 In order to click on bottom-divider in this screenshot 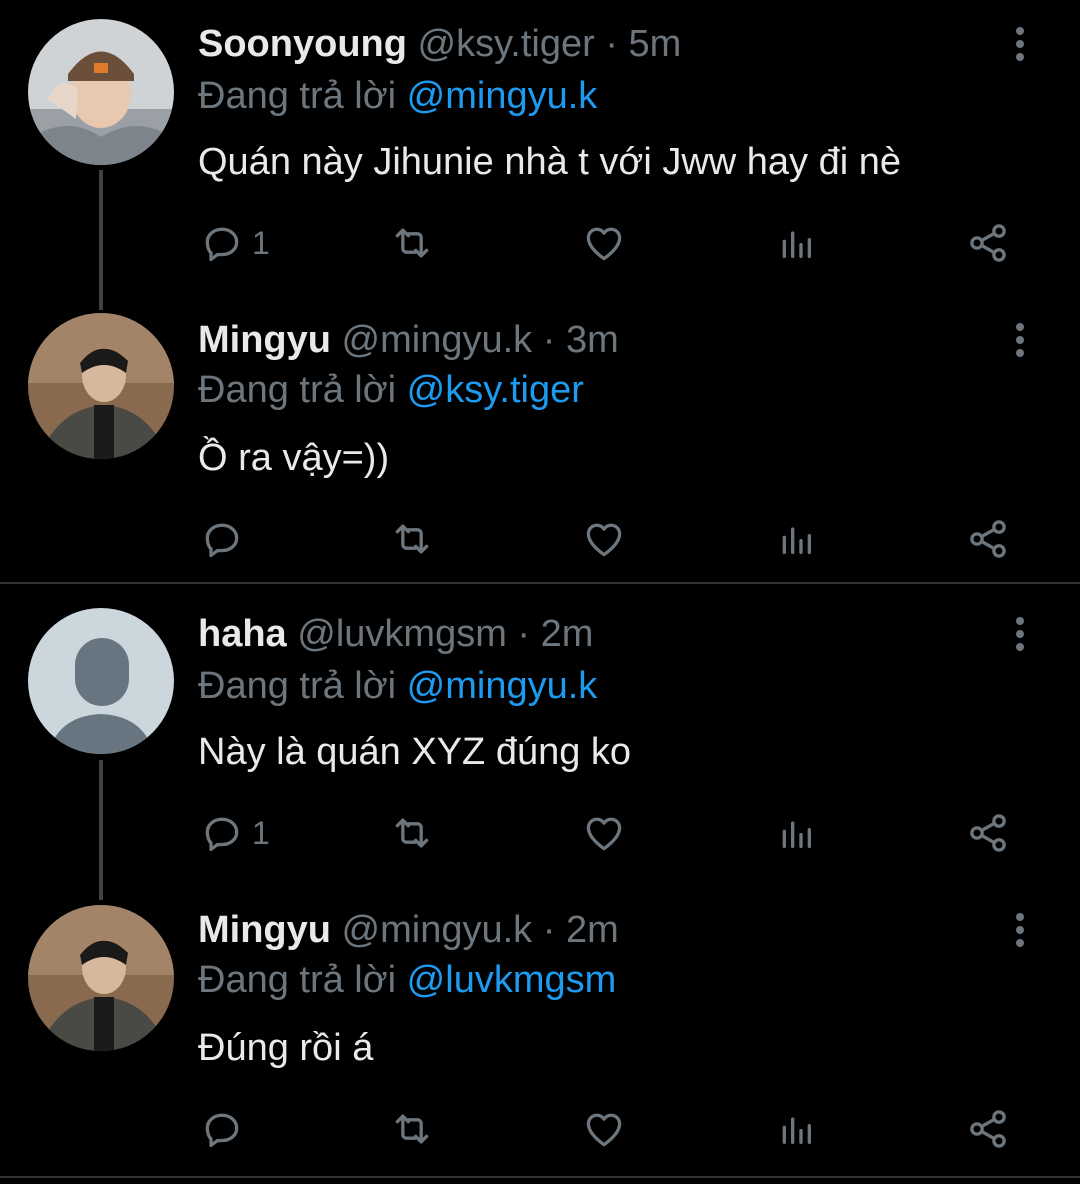, I will do `click(540, 1177)`.